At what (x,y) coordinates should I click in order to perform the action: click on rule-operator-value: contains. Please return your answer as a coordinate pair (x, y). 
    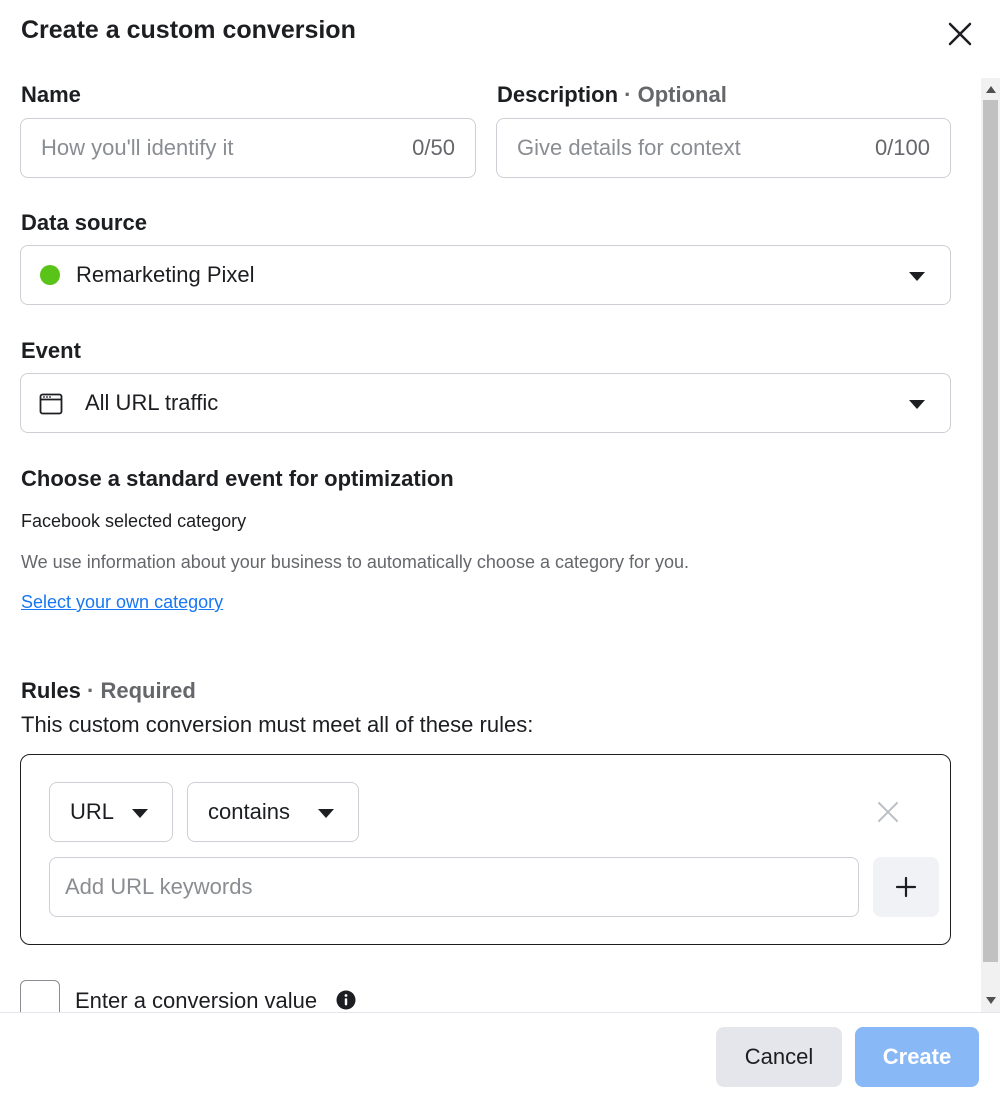
    Looking at the image, I should click on (249, 811).